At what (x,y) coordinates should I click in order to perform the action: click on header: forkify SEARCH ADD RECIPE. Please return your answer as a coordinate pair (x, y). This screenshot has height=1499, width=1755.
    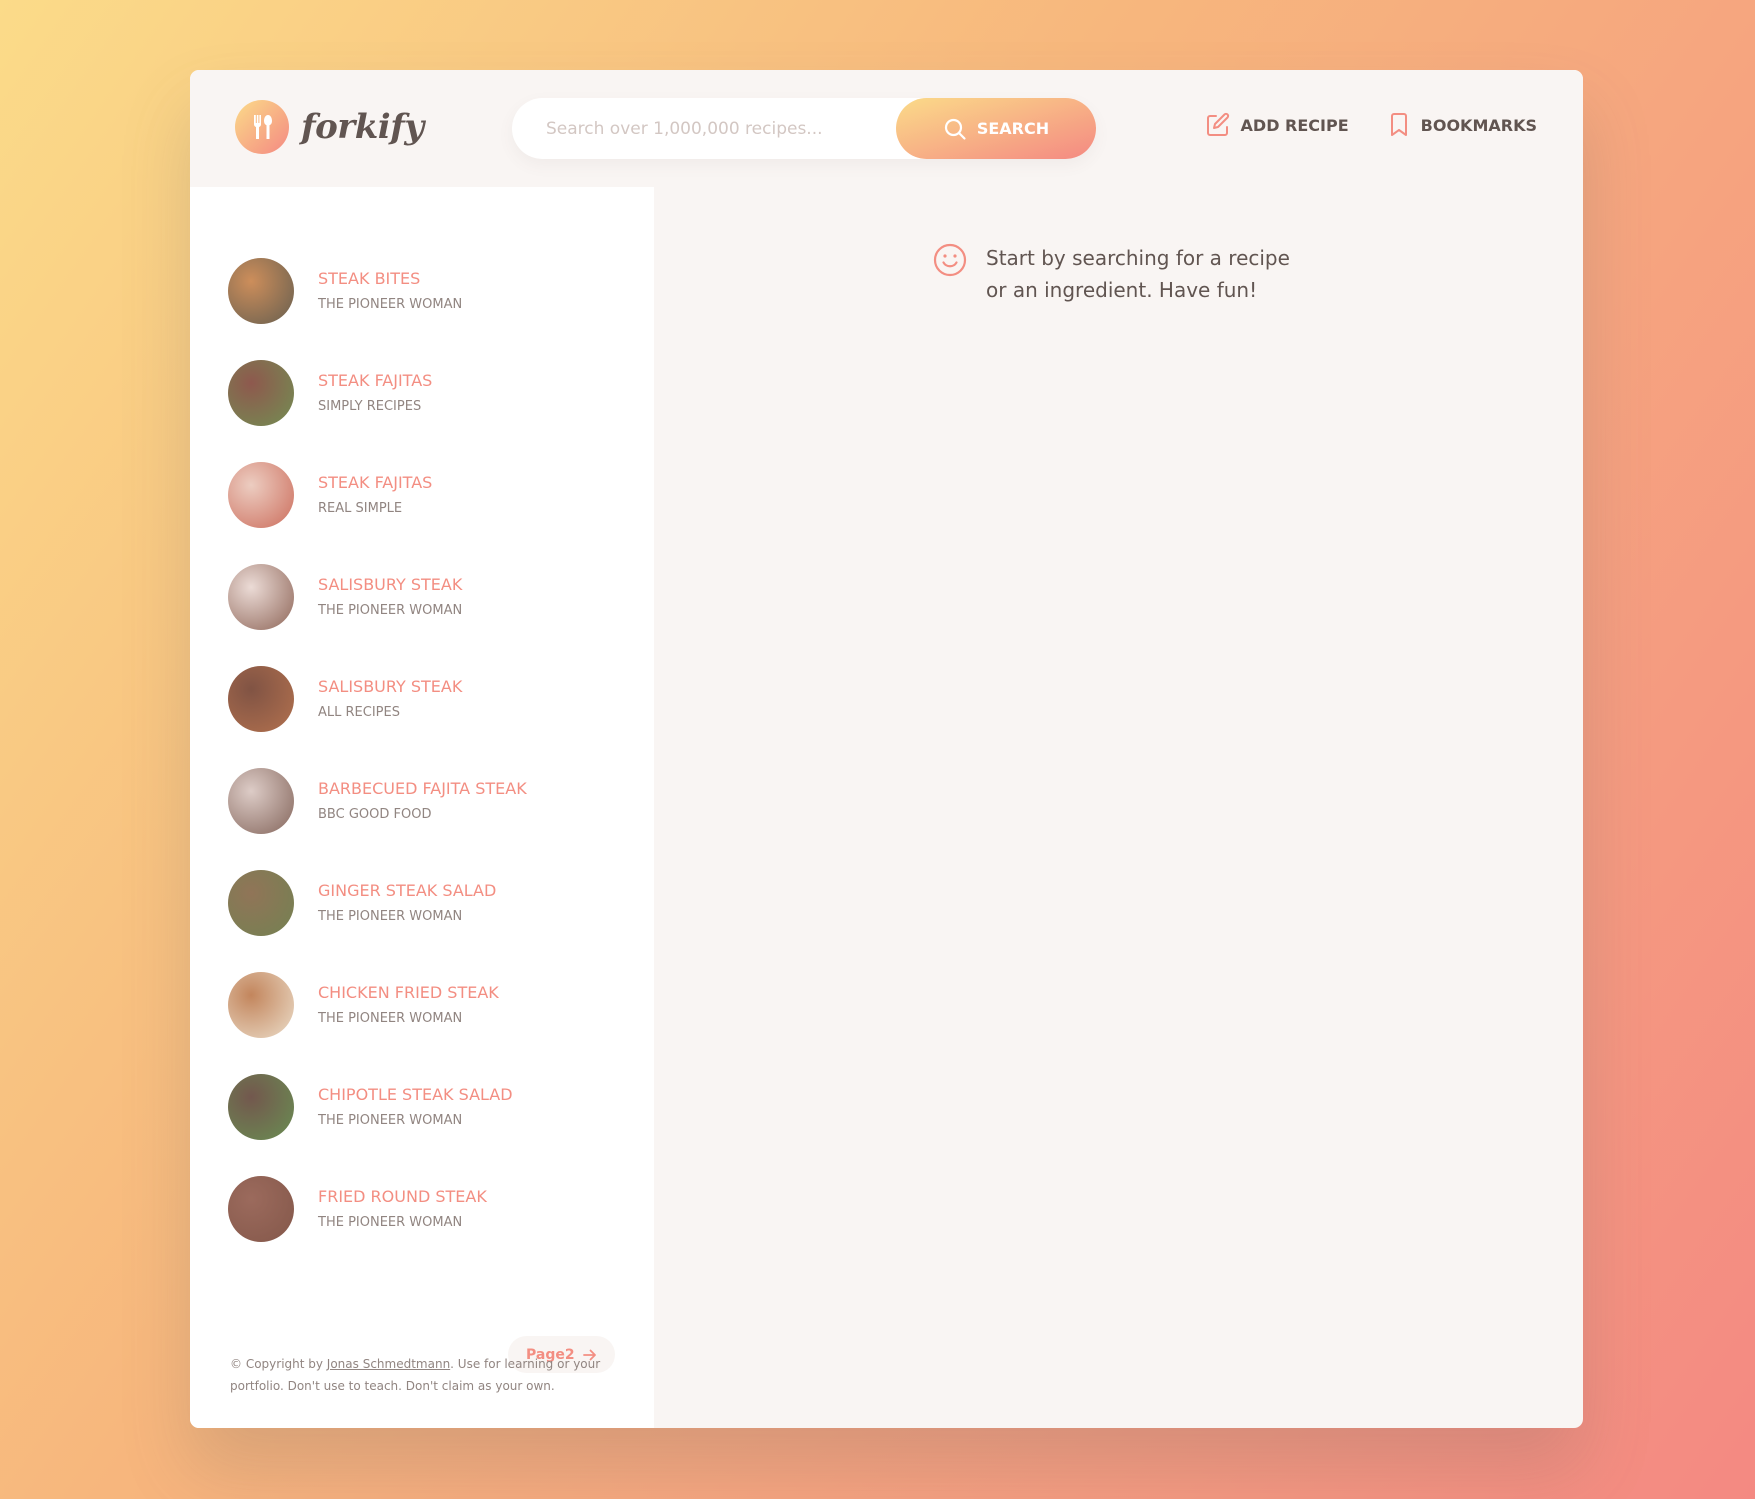
    Looking at the image, I should click on (886, 128).